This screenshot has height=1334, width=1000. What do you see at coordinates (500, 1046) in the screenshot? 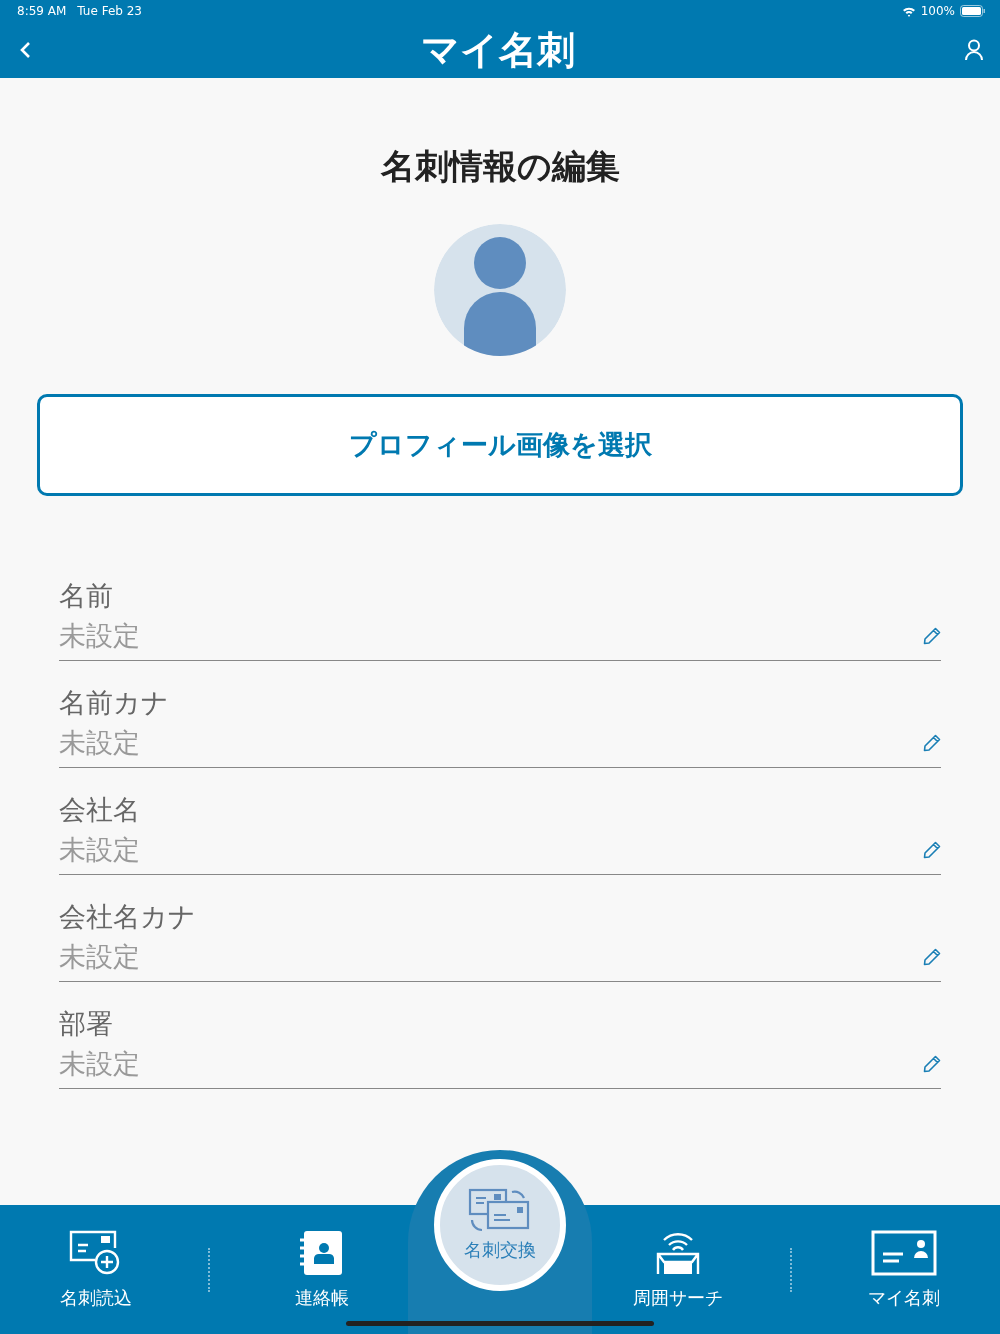
I see `text-field: 部署 未設定` at bounding box center [500, 1046].